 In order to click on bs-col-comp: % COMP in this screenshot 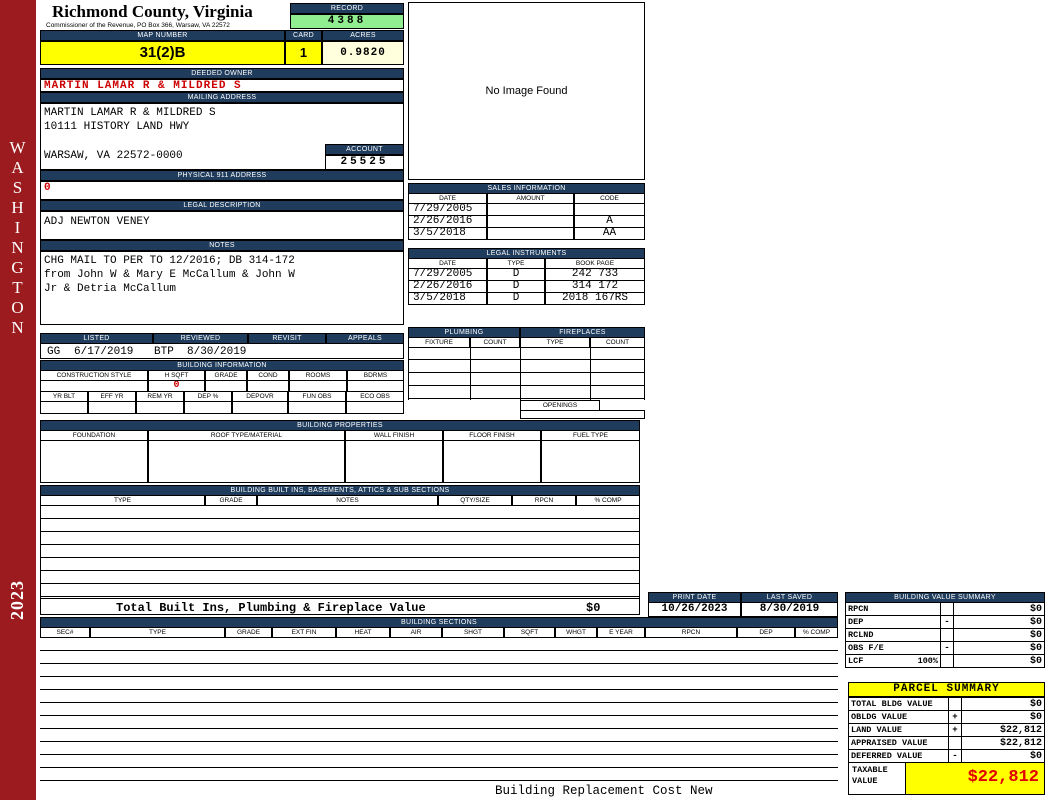, I will do `click(816, 632)`.